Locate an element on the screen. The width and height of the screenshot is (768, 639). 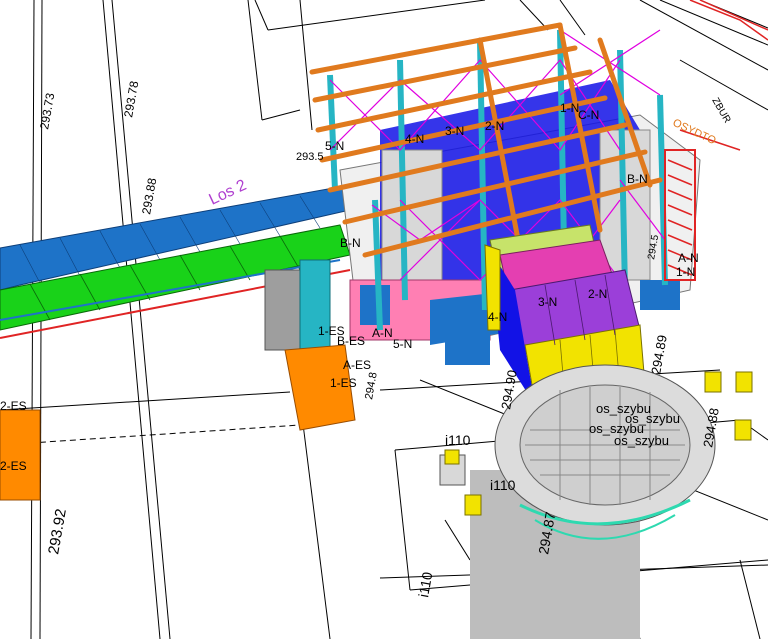
label-elev-293-78: 293.78 is located at coordinates (131, 99).